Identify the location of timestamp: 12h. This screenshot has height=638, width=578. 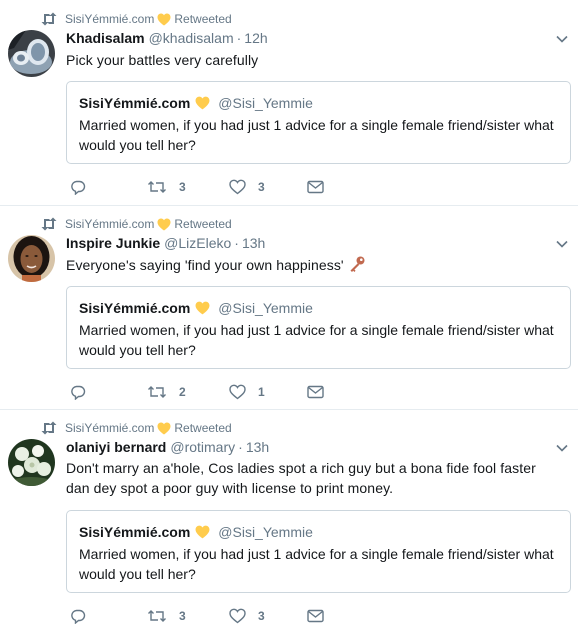
(255, 38).